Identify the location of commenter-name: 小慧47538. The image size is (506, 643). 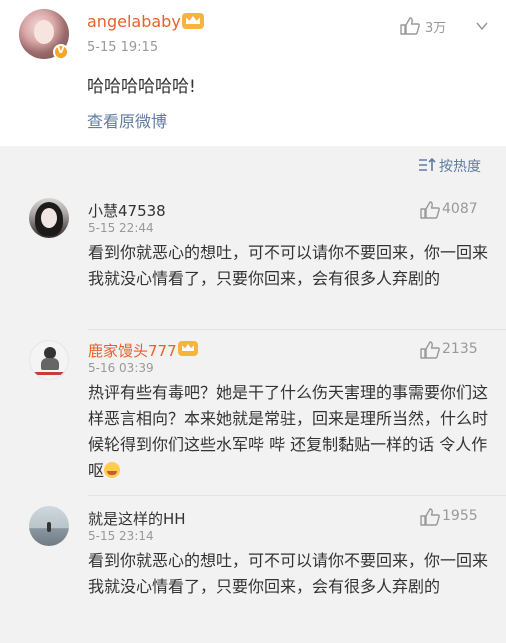
(127, 210).